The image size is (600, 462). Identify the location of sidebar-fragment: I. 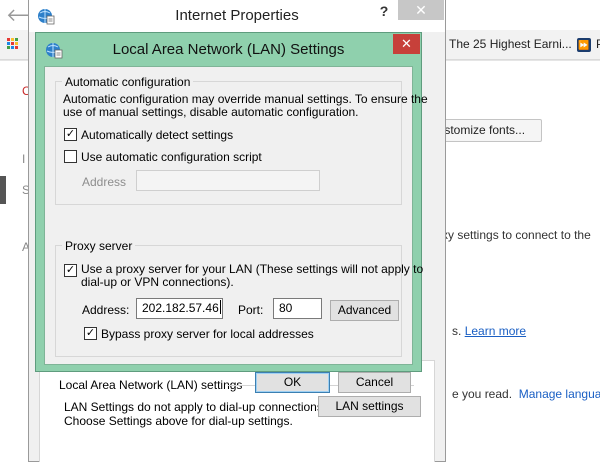
(24, 159).